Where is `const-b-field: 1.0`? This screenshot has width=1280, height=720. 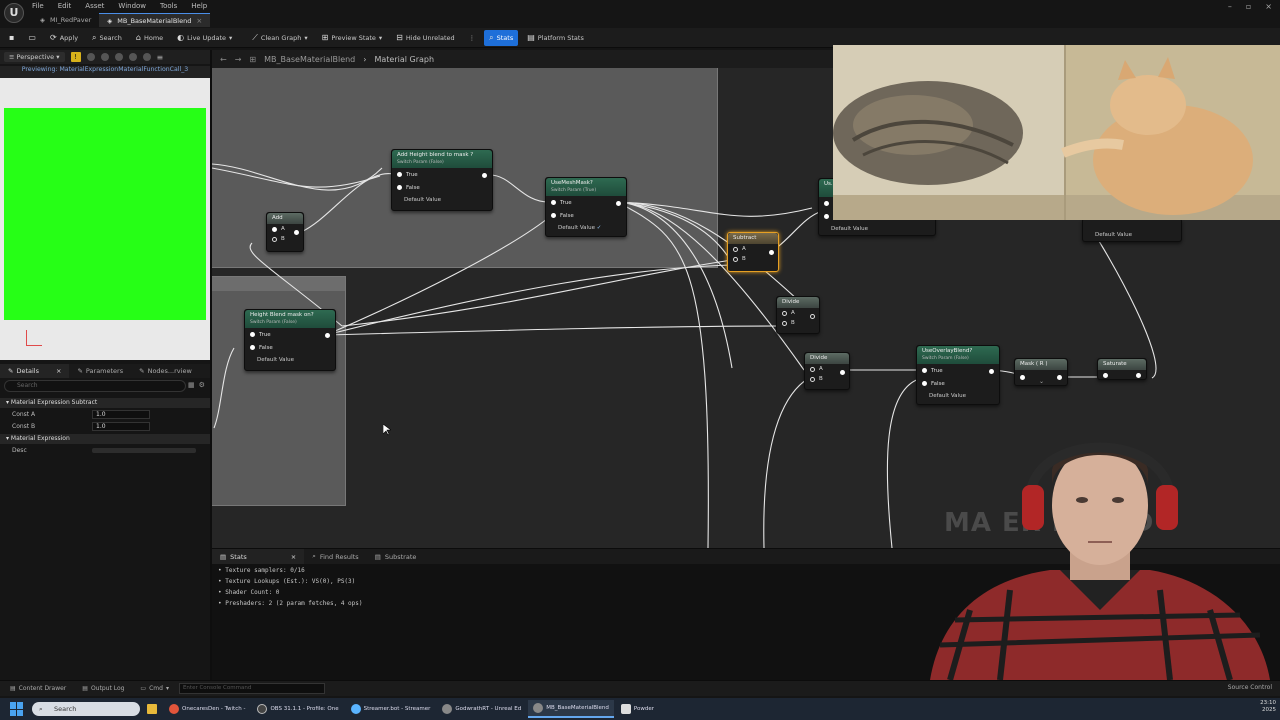
const-b-field: 1.0 is located at coordinates (121, 426).